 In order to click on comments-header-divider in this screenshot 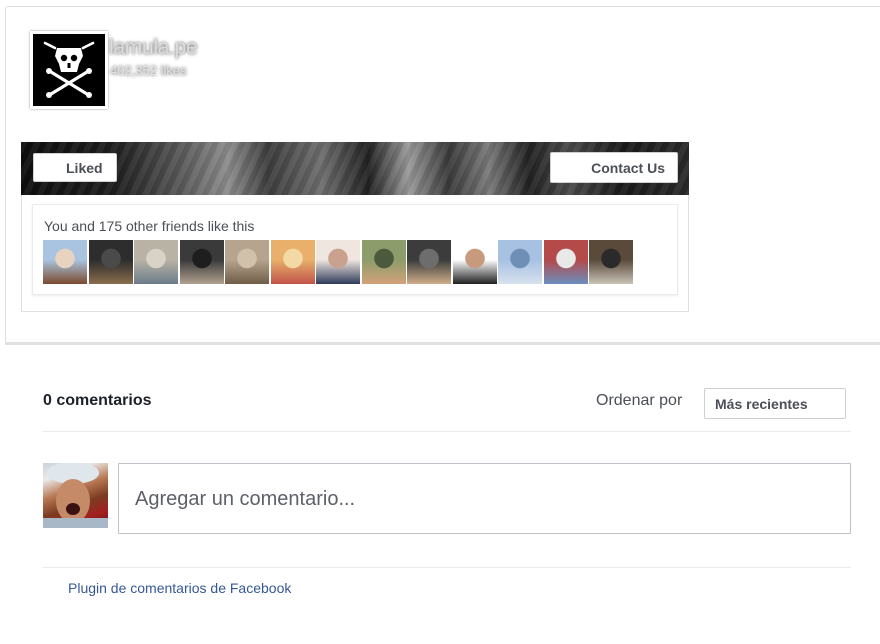, I will do `click(447, 431)`.